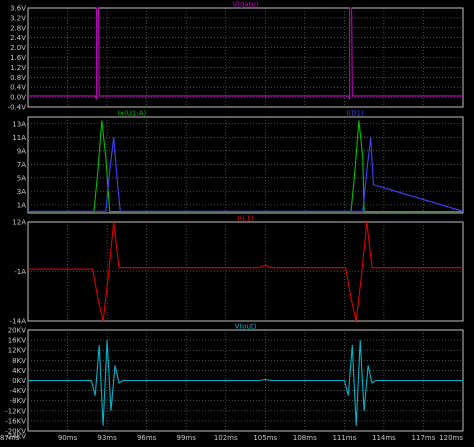  What do you see at coordinates (17, 351) in the screenshot?
I see `y-tick-label: 12KV` at bounding box center [17, 351].